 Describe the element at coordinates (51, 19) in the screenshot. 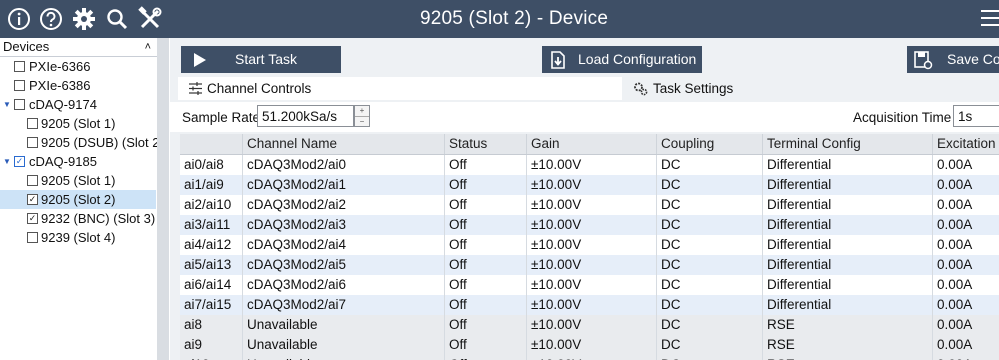

I see `help-icon` at that location.